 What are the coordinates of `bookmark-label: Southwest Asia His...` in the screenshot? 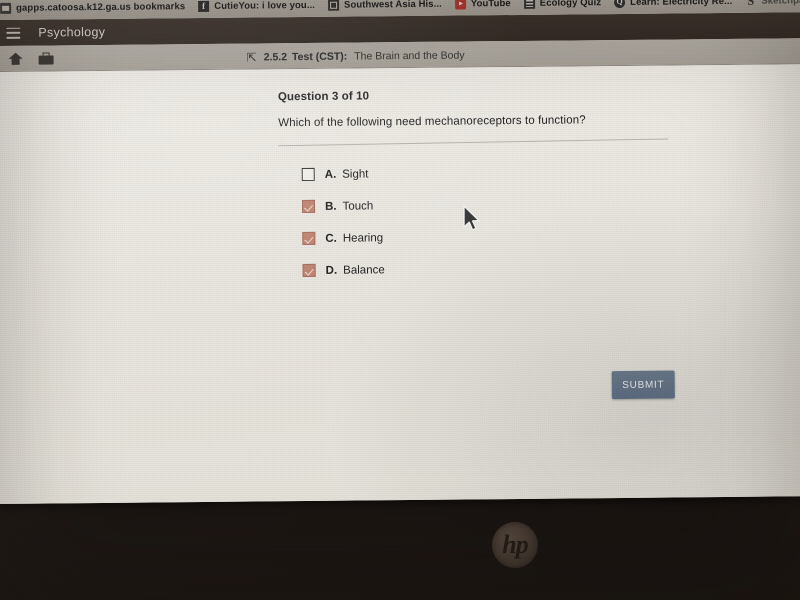 It's located at (392, 5).